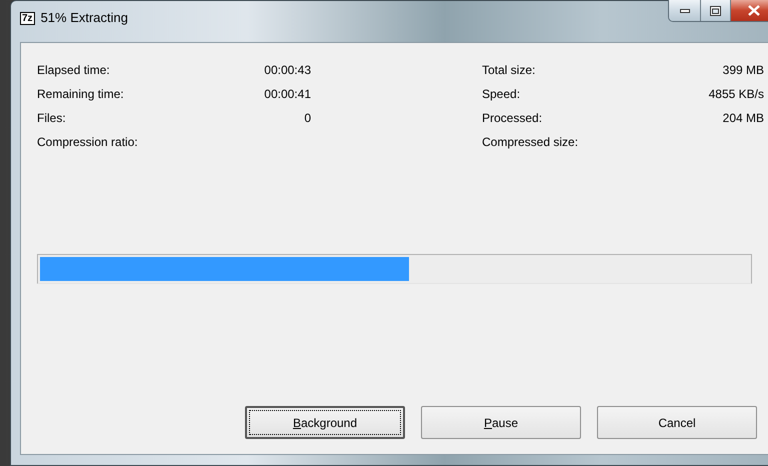  Describe the element at coordinates (80, 95) in the screenshot. I see `stat-label: Remaining time:` at that location.